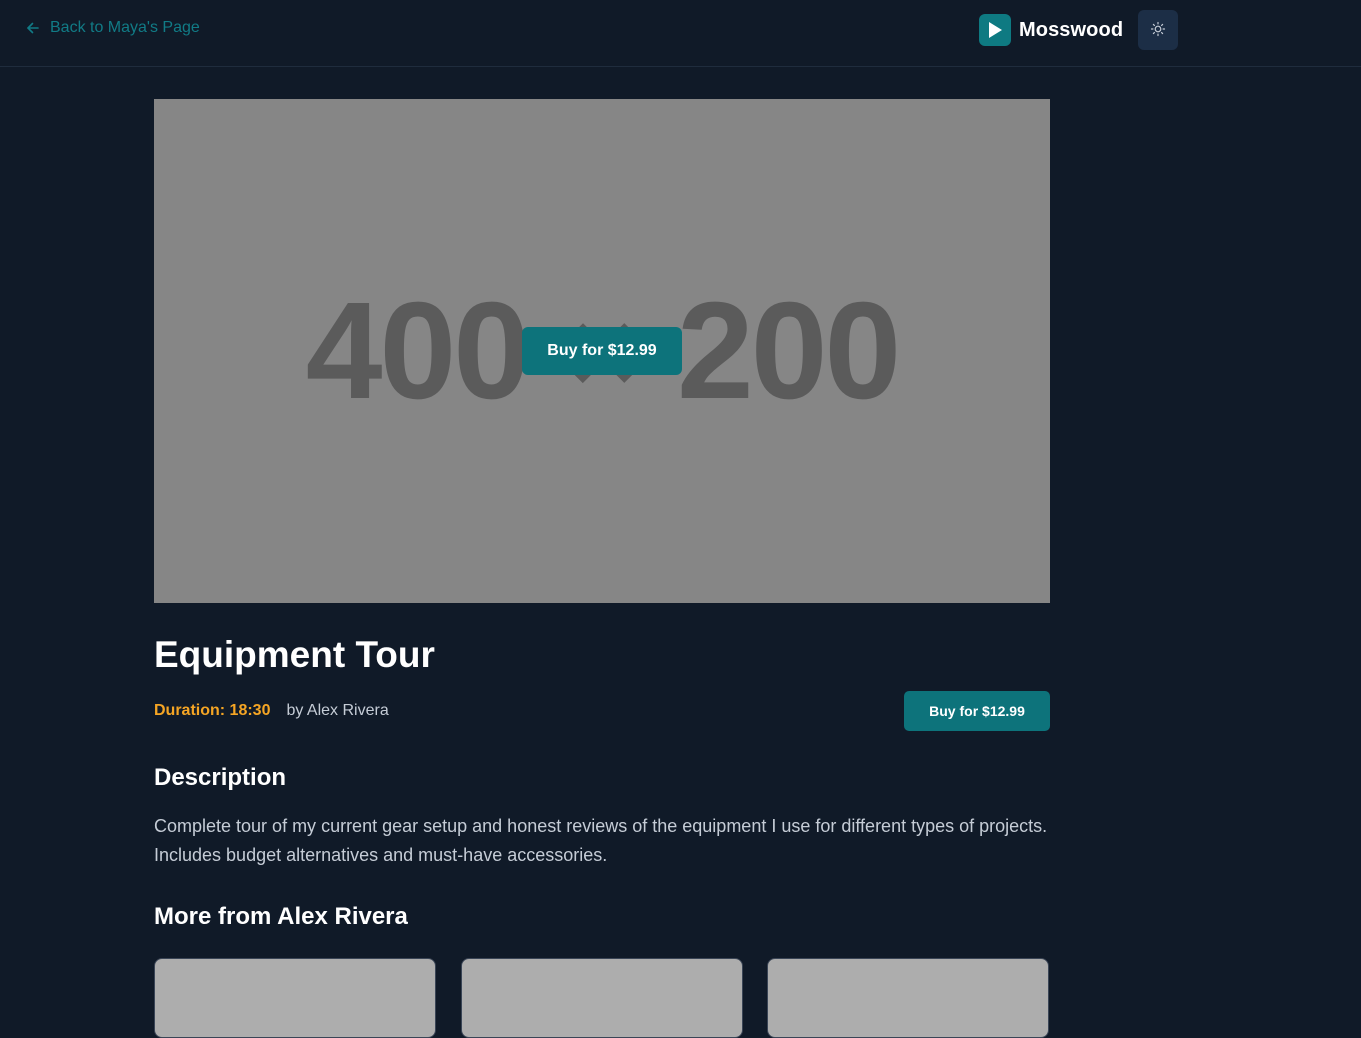  I want to click on back-link: Back to Maya's Page, so click(113, 28).